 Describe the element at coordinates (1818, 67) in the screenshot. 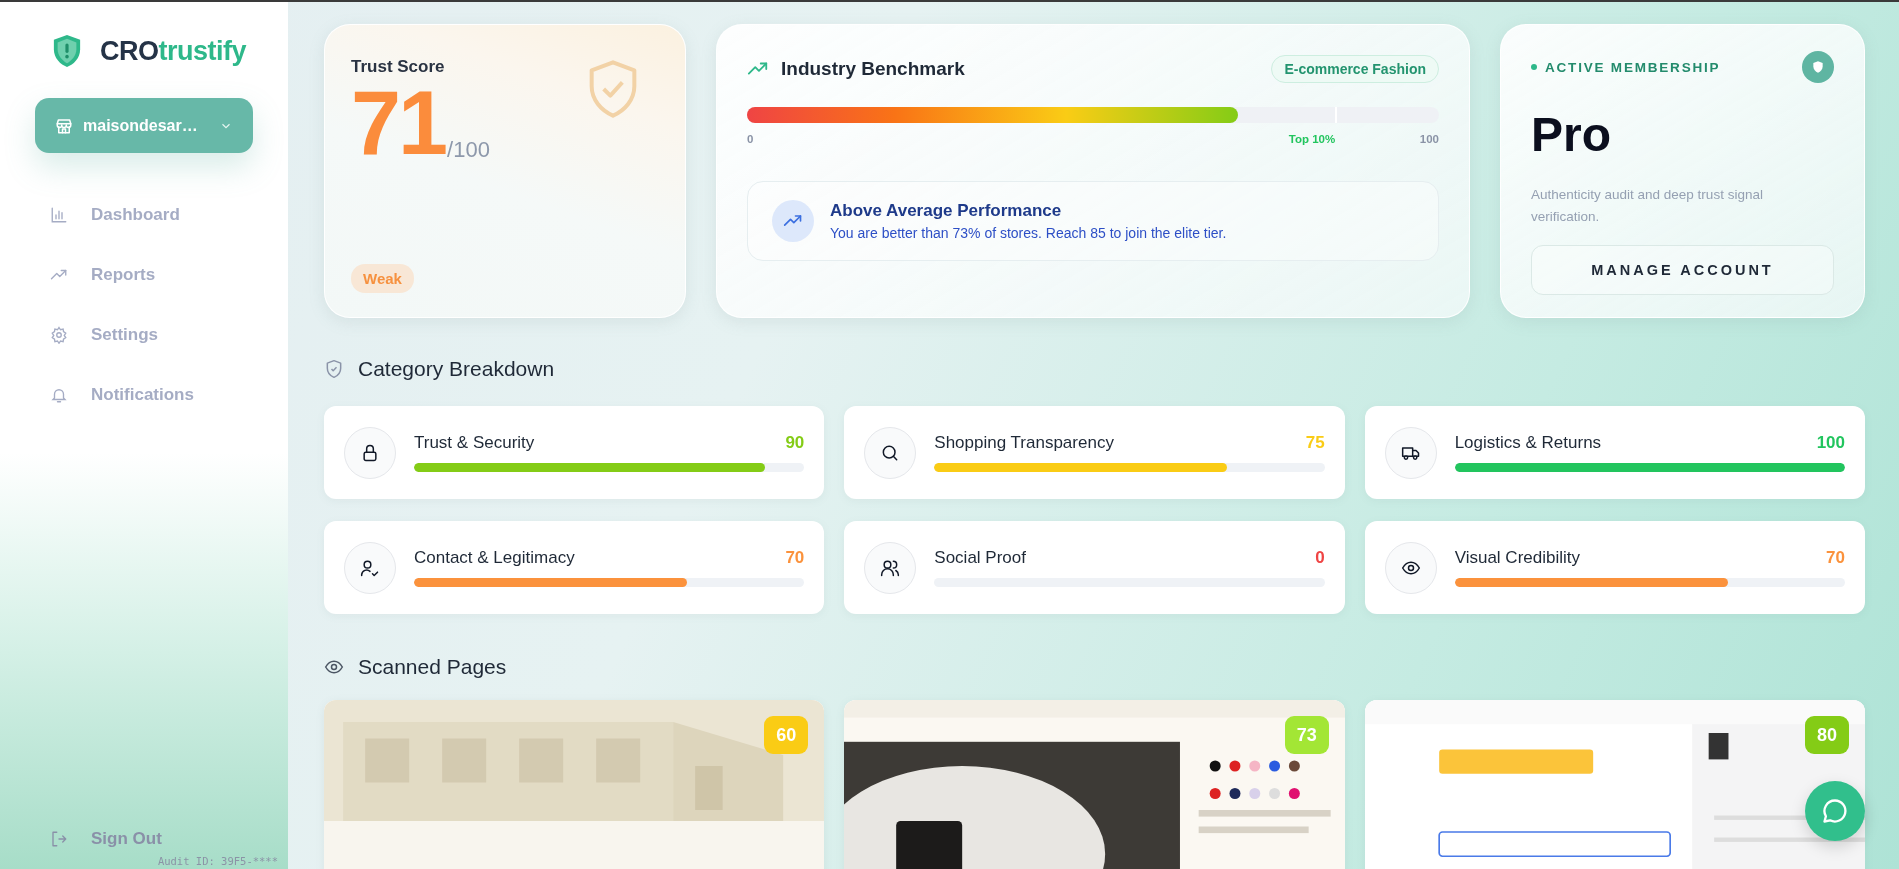

I see `shield-icon` at that location.